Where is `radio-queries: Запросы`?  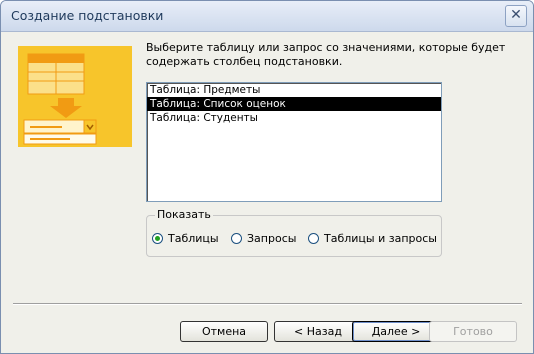
radio-queries: Запросы is located at coordinates (263, 238).